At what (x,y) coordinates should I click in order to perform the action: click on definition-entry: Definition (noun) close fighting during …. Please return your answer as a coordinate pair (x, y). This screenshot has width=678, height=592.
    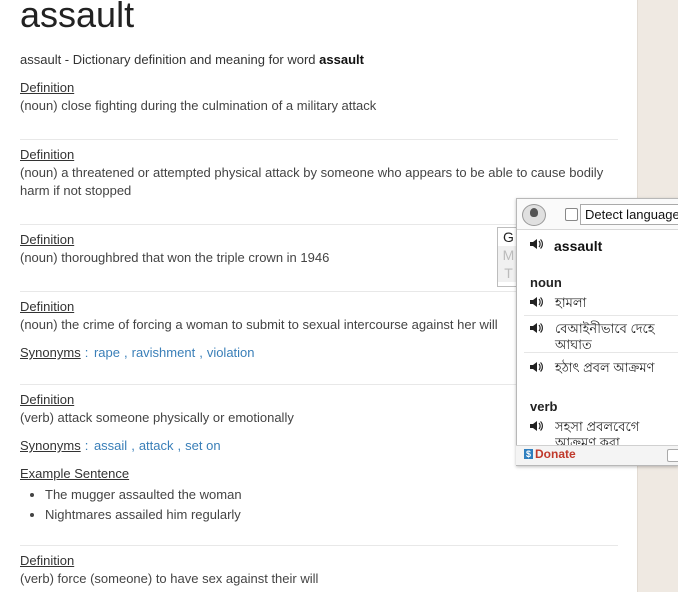
    Looking at the image, I should click on (319, 97).